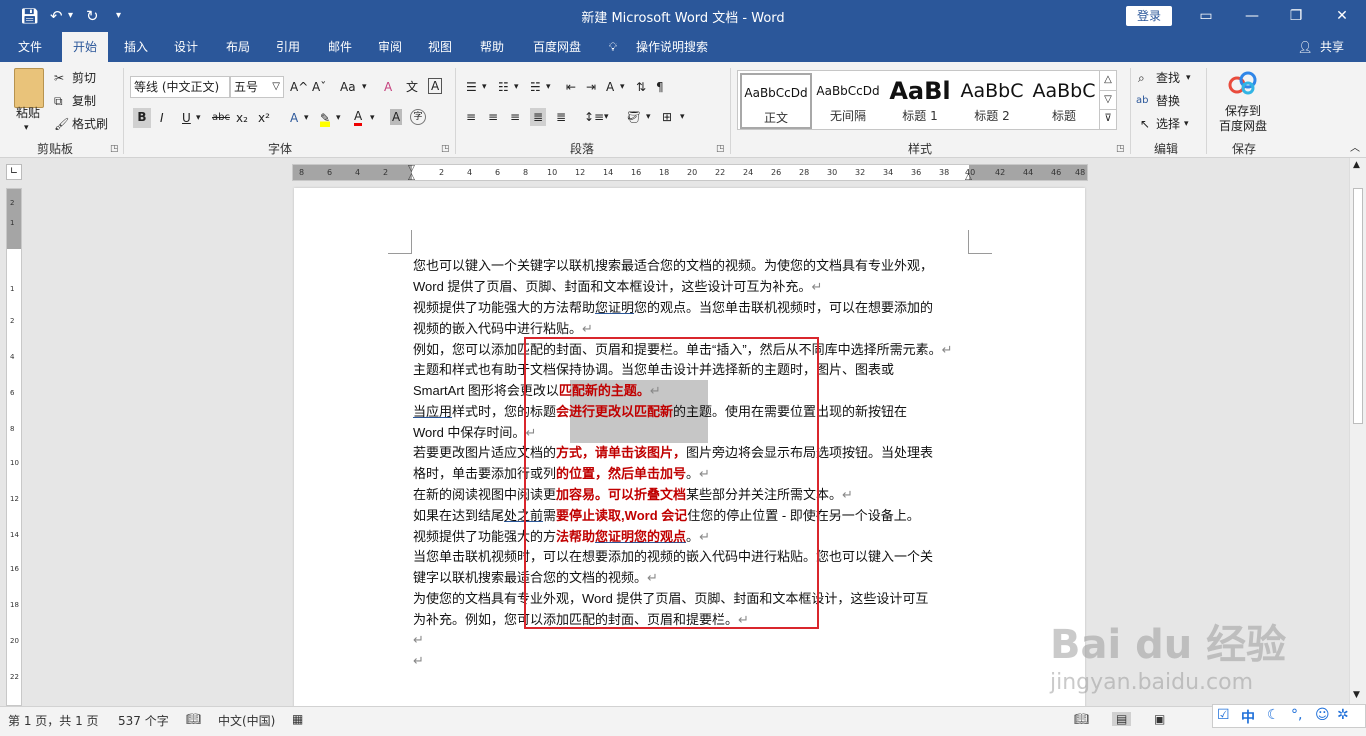 This screenshot has height=736, width=1366. What do you see at coordinates (667, 117) in the screenshot?
I see `borders-icon: ⊞` at bounding box center [667, 117].